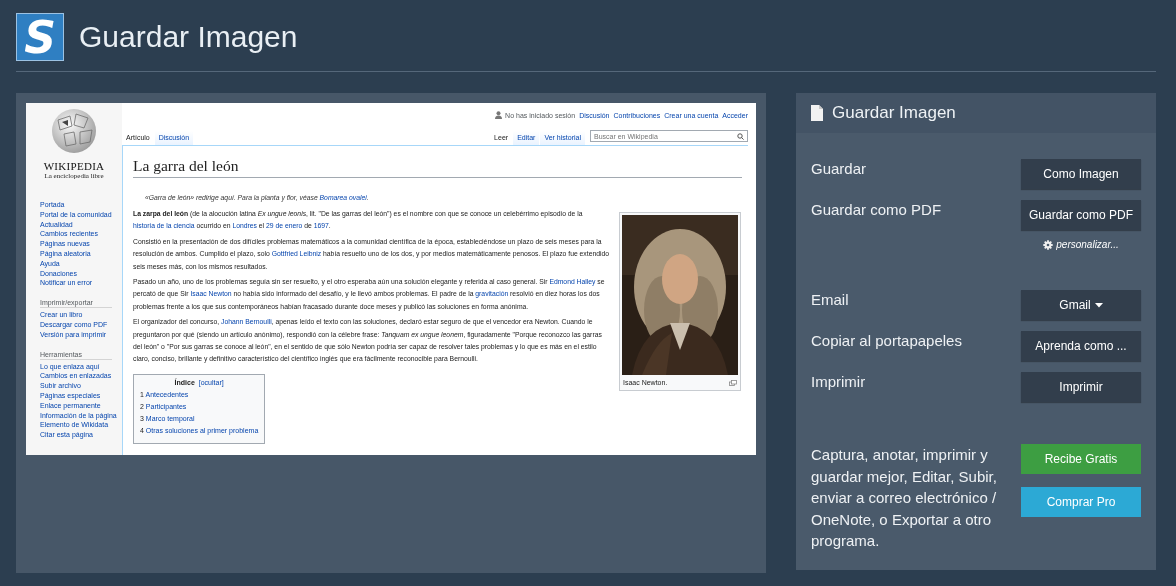 The height and width of the screenshot is (586, 1176). Describe the element at coordinates (876, 209) in the screenshot. I see `option-label: Guardar como PDF` at that location.